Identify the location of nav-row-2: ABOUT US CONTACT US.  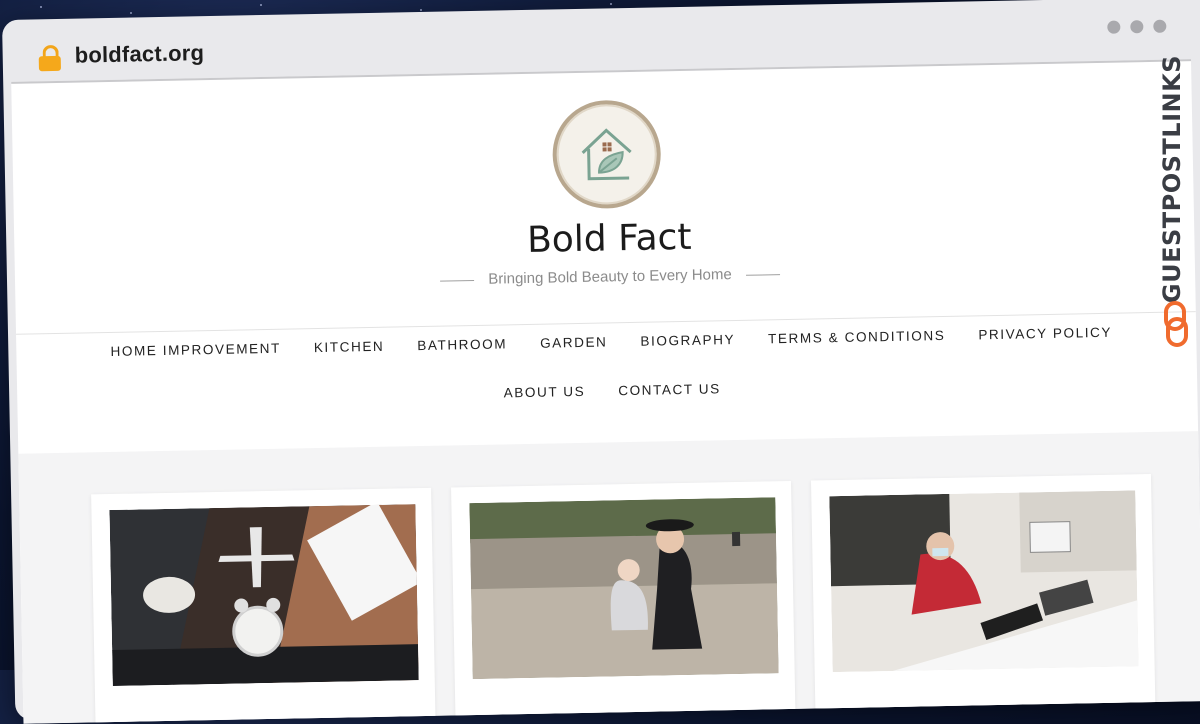
(608, 391).